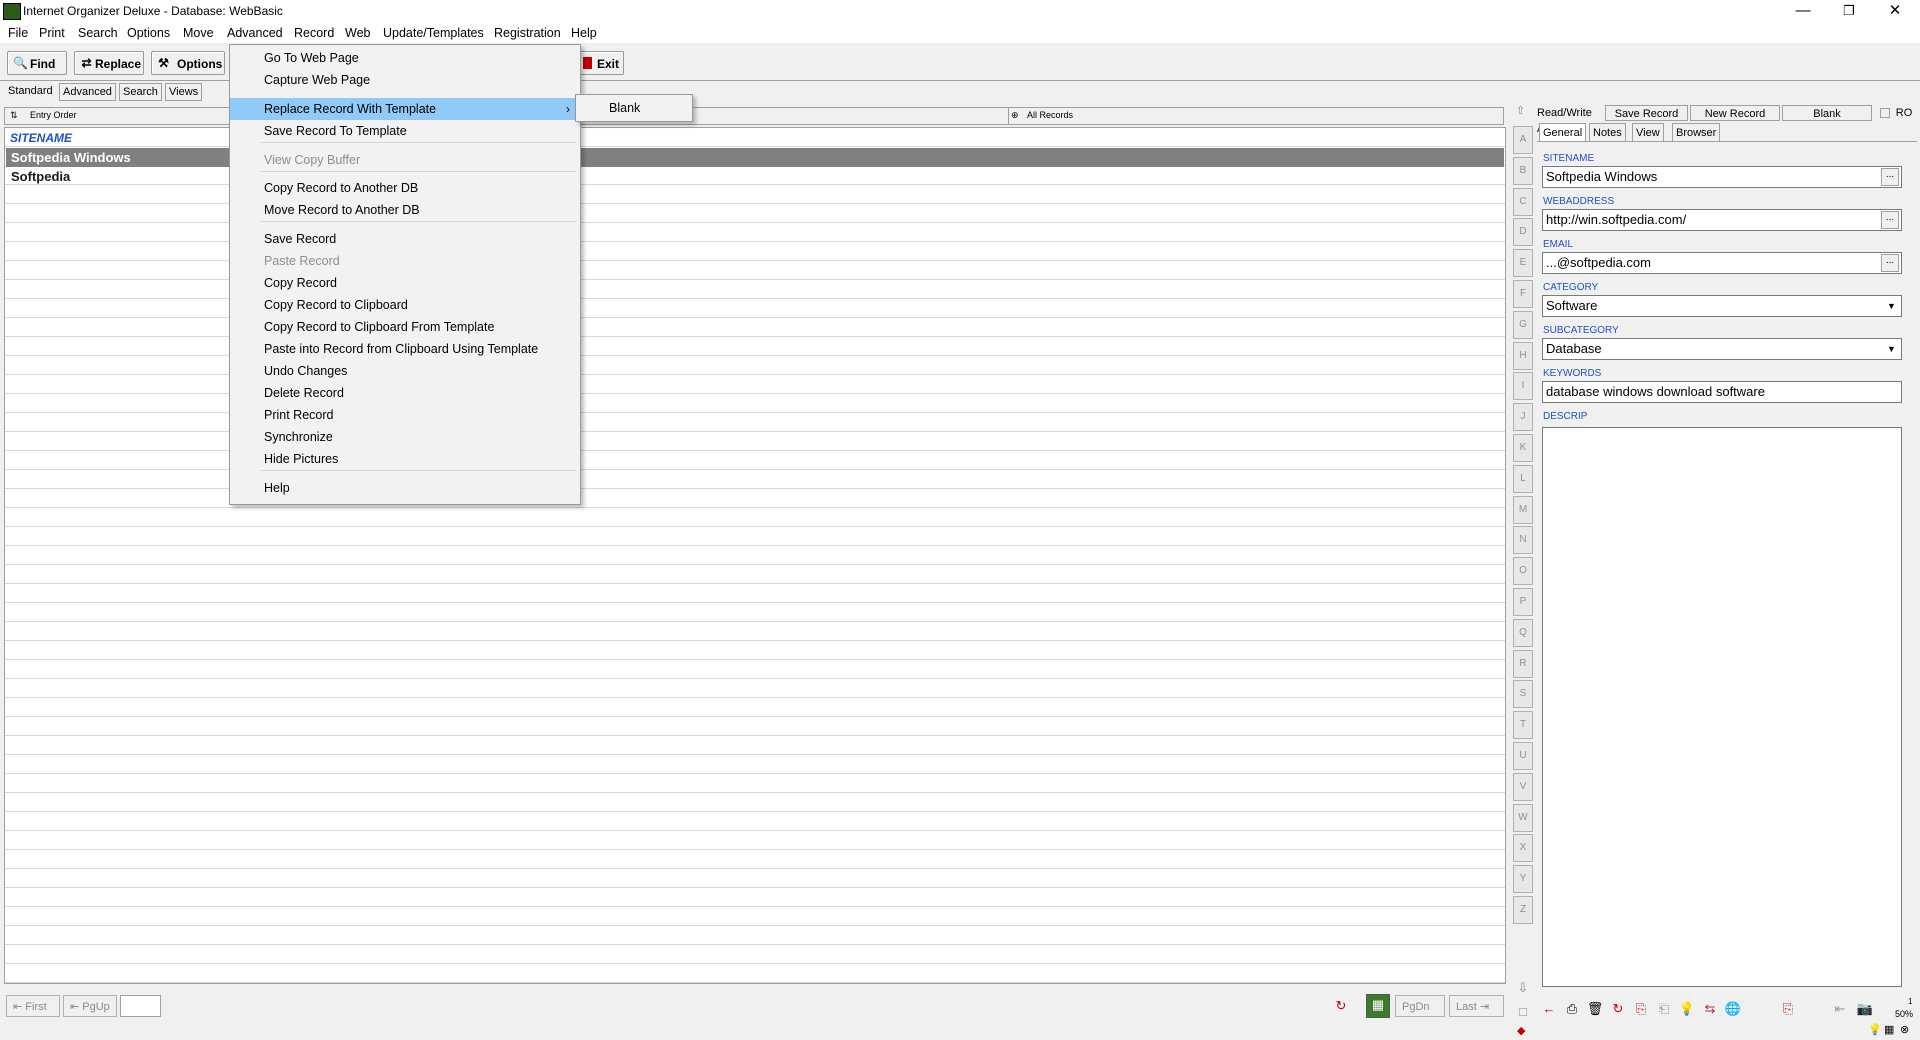 The width and height of the screenshot is (1920, 1040). I want to click on save-record-button: Save Record, so click(1646, 113).